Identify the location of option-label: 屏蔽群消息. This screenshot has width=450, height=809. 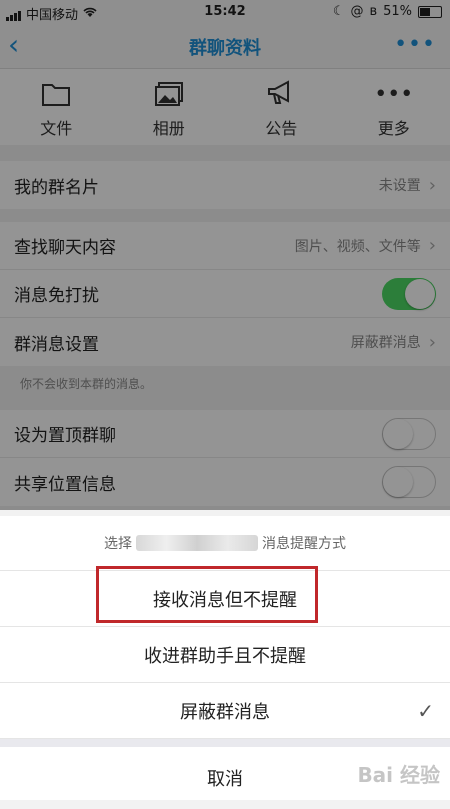
(225, 711).